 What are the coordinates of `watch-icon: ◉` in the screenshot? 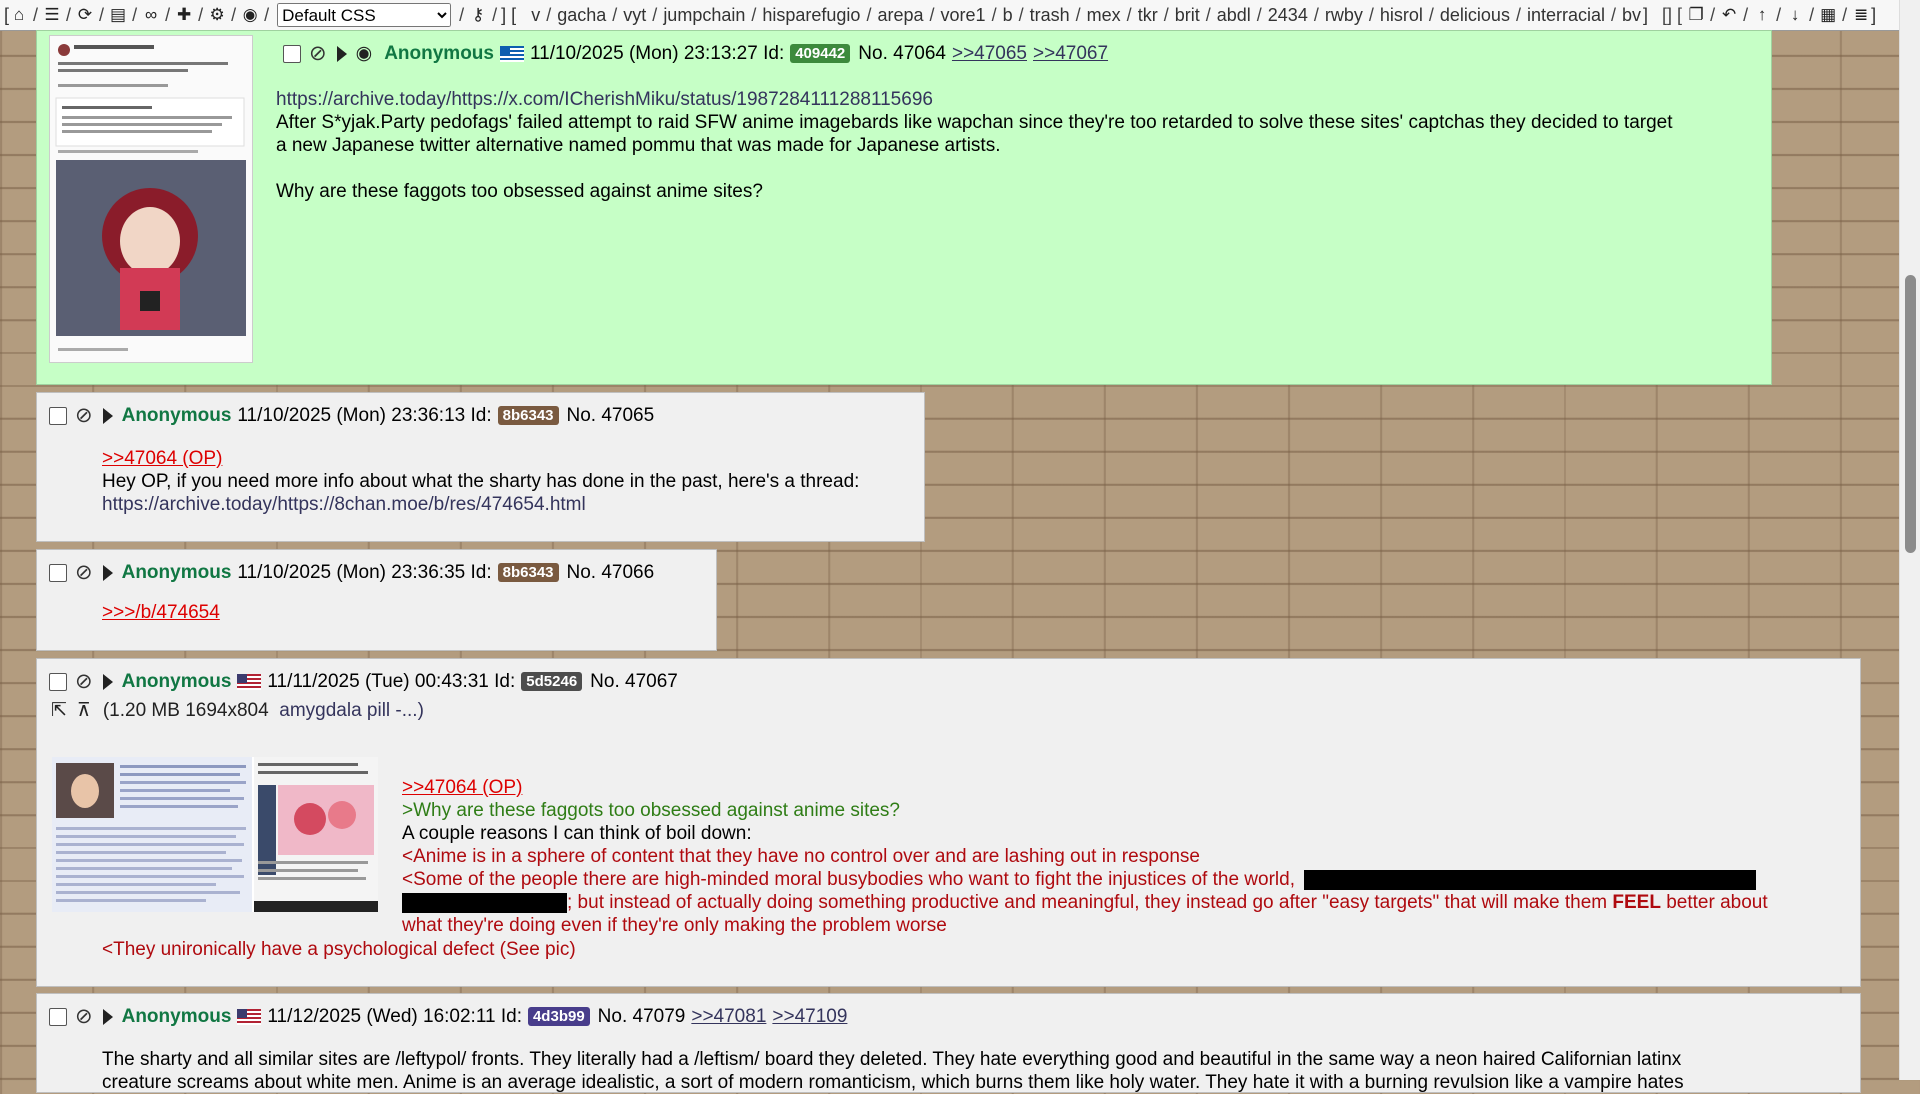 It's located at (364, 53).